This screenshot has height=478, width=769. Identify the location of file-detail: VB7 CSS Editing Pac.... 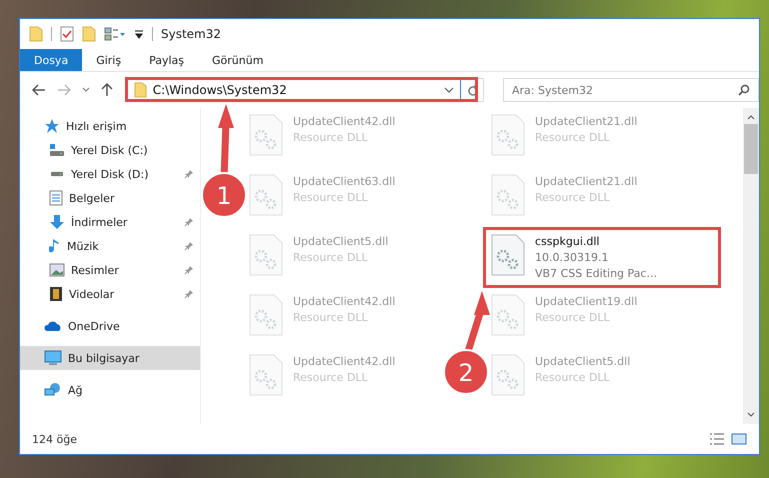
(596, 274).